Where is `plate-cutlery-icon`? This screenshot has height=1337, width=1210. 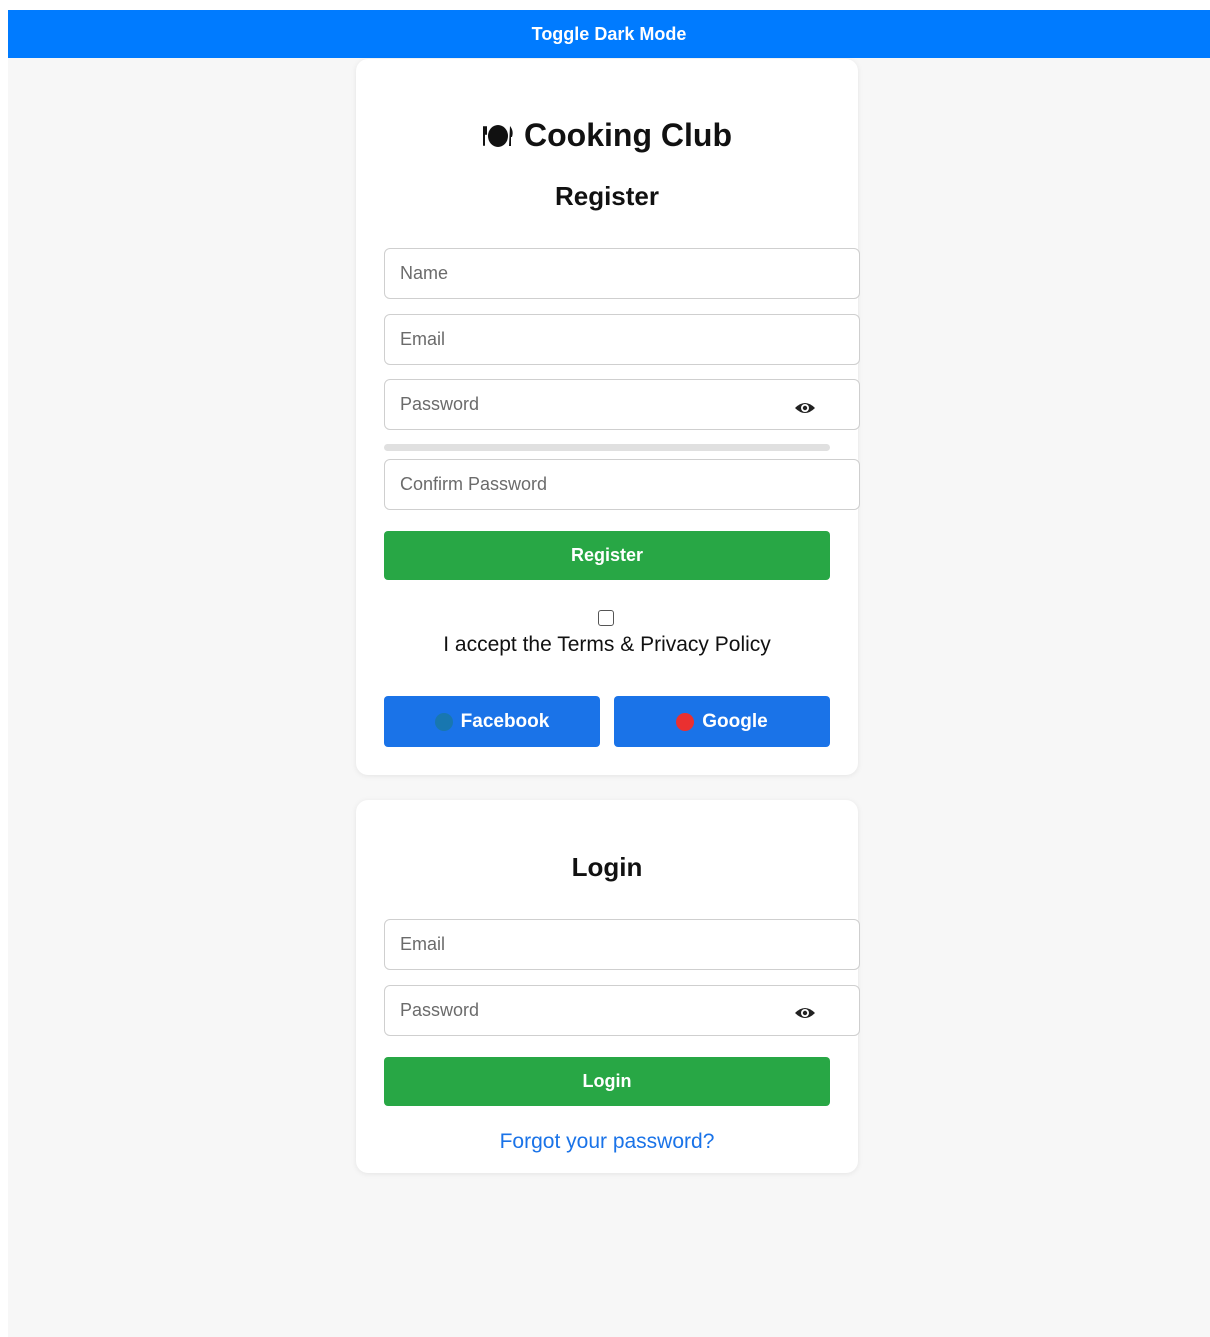 plate-cutlery-icon is located at coordinates (498, 135).